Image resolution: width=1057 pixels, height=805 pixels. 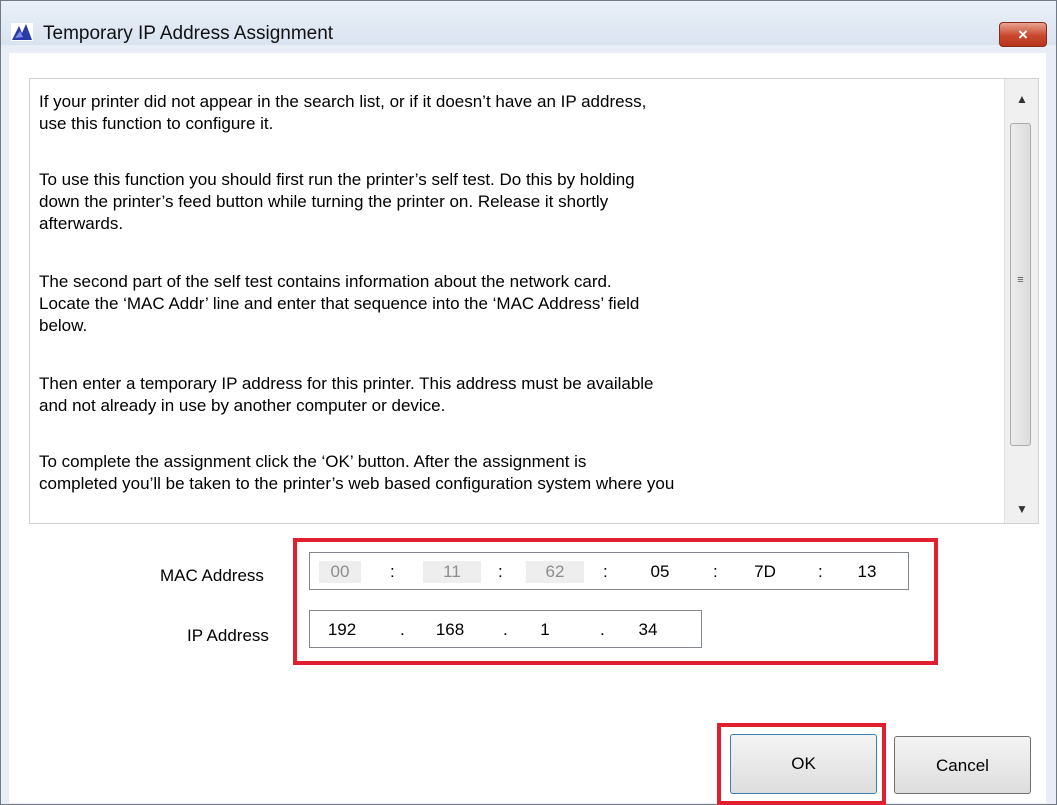 What do you see at coordinates (1021, 99) in the screenshot?
I see `scroll-up-arrow-icon: ▲` at bounding box center [1021, 99].